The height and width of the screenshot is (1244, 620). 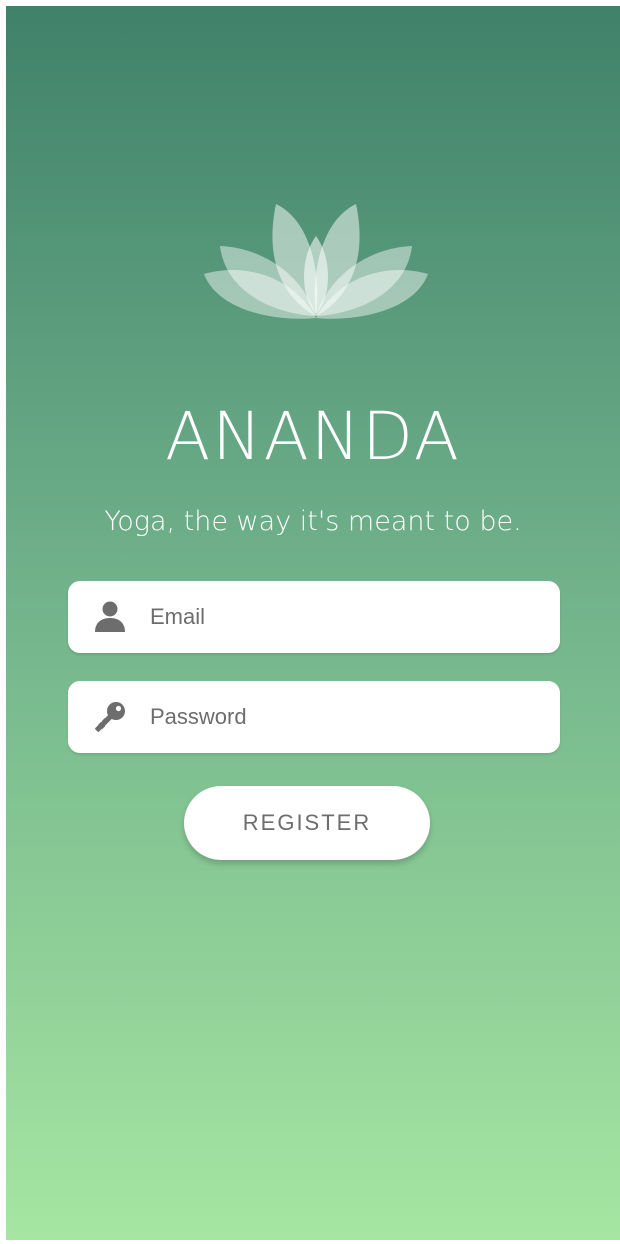 What do you see at coordinates (110, 616) in the screenshot?
I see `person-icon` at bounding box center [110, 616].